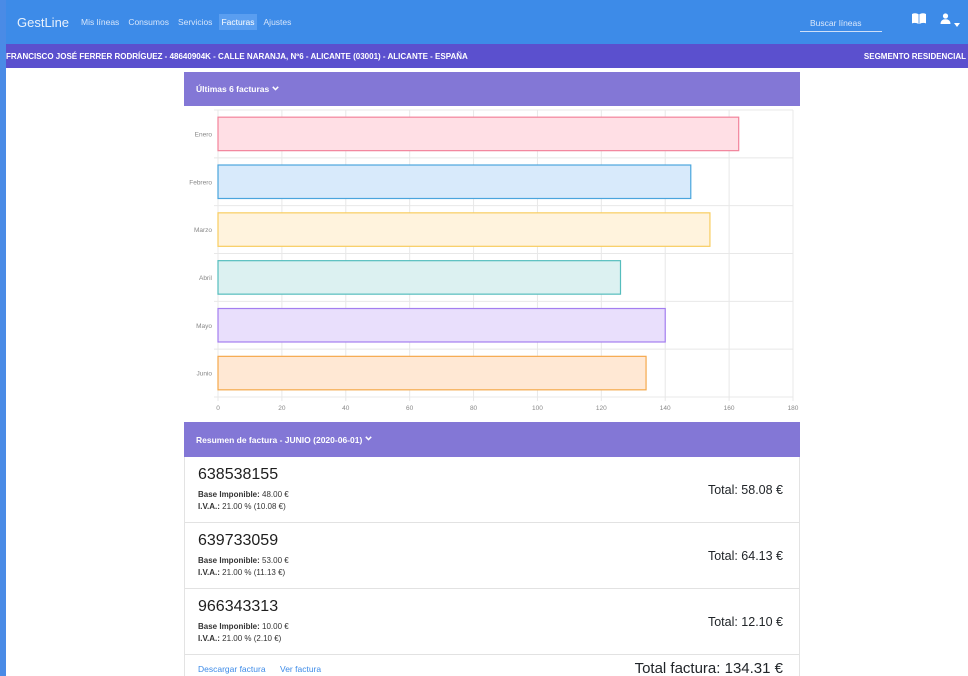 This screenshot has width=968, height=676. What do you see at coordinates (745, 556) in the screenshot?
I see `line-total: Total: 64.13 €` at bounding box center [745, 556].